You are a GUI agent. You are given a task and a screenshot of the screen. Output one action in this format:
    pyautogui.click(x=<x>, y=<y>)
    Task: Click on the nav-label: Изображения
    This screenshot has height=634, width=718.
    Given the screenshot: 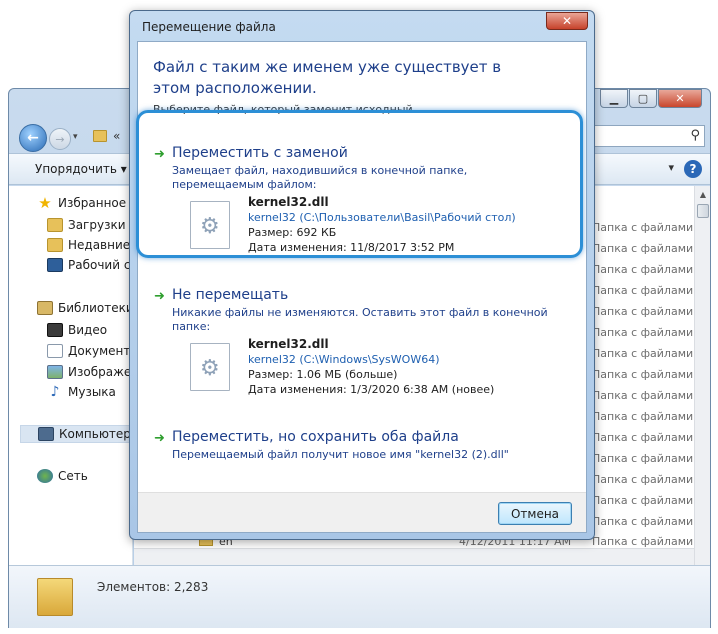 What is the action you would take?
    pyautogui.click(x=100, y=372)
    